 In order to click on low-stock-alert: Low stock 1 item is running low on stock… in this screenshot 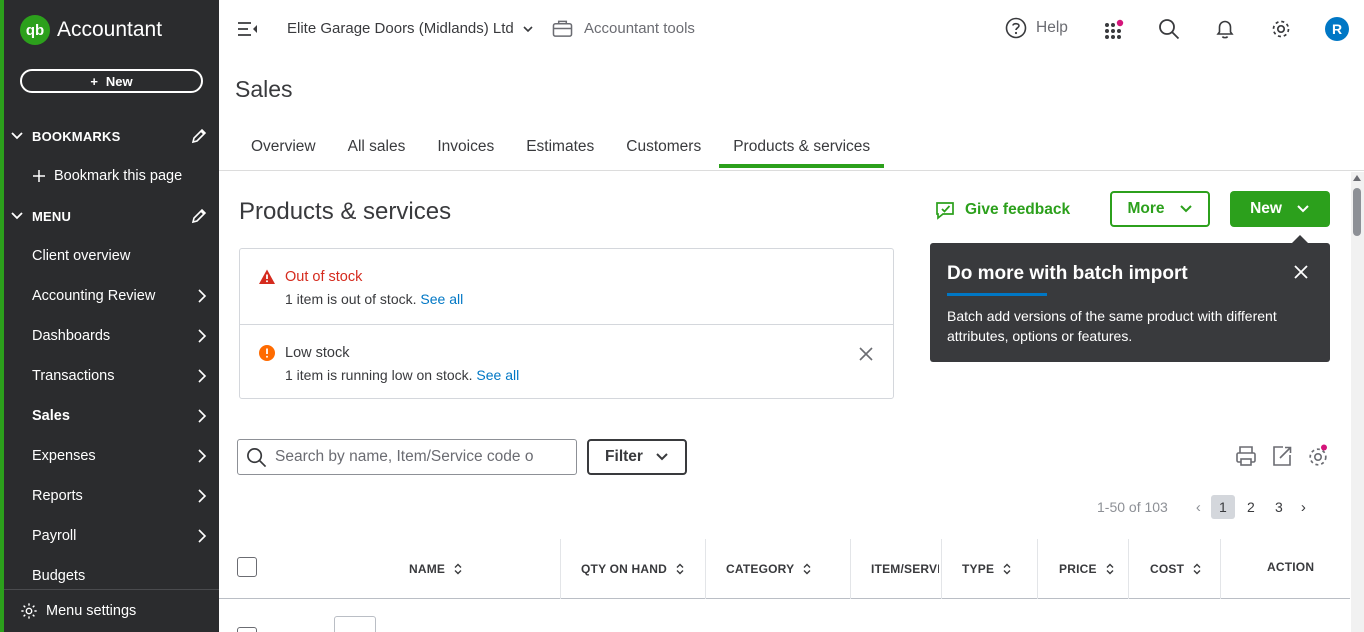, I will do `click(566, 361)`.